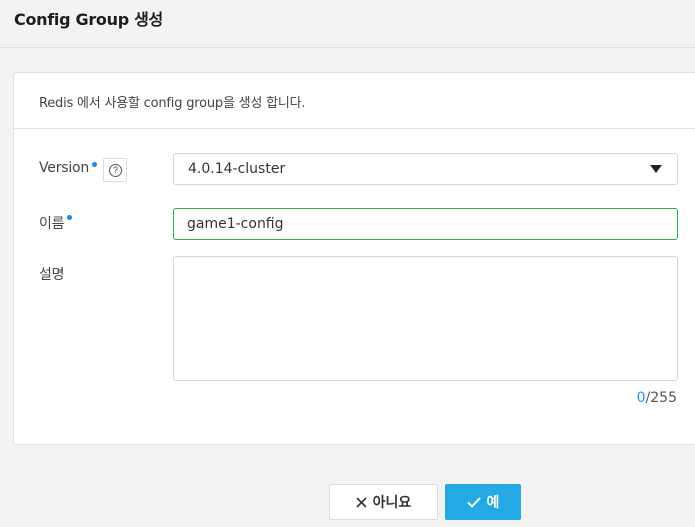 The width and height of the screenshot is (695, 527). I want to click on dialog-header: Config Group 생성, so click(347, 24).